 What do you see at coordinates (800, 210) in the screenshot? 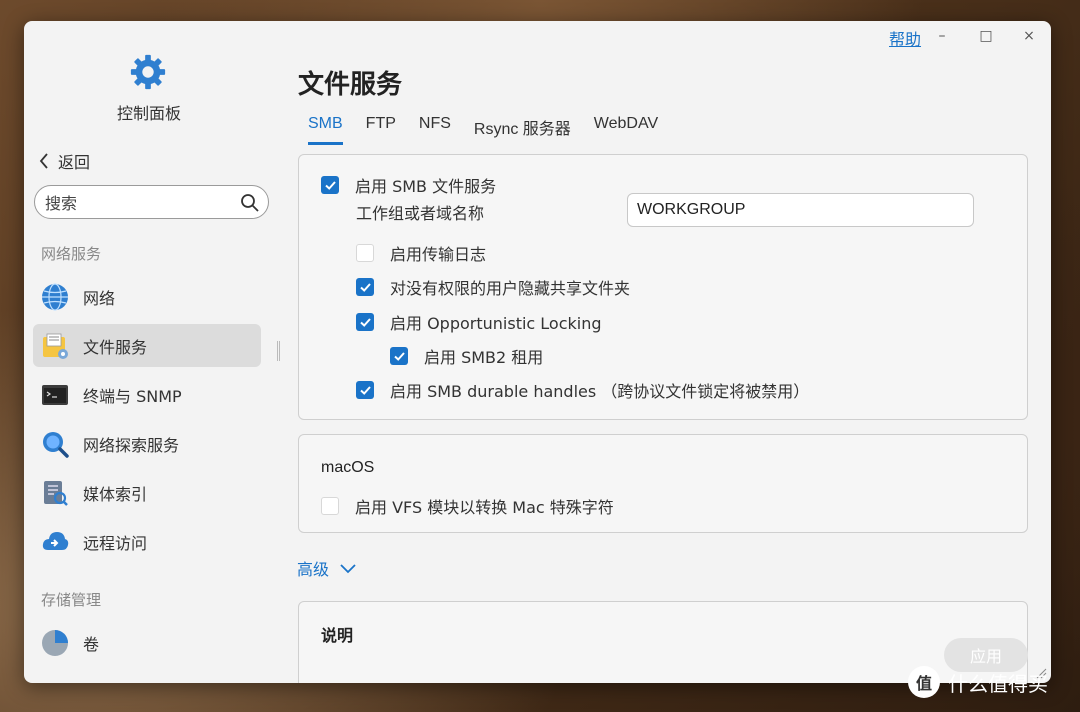
I see `workgroup-input` at bounding box center [800, 210].